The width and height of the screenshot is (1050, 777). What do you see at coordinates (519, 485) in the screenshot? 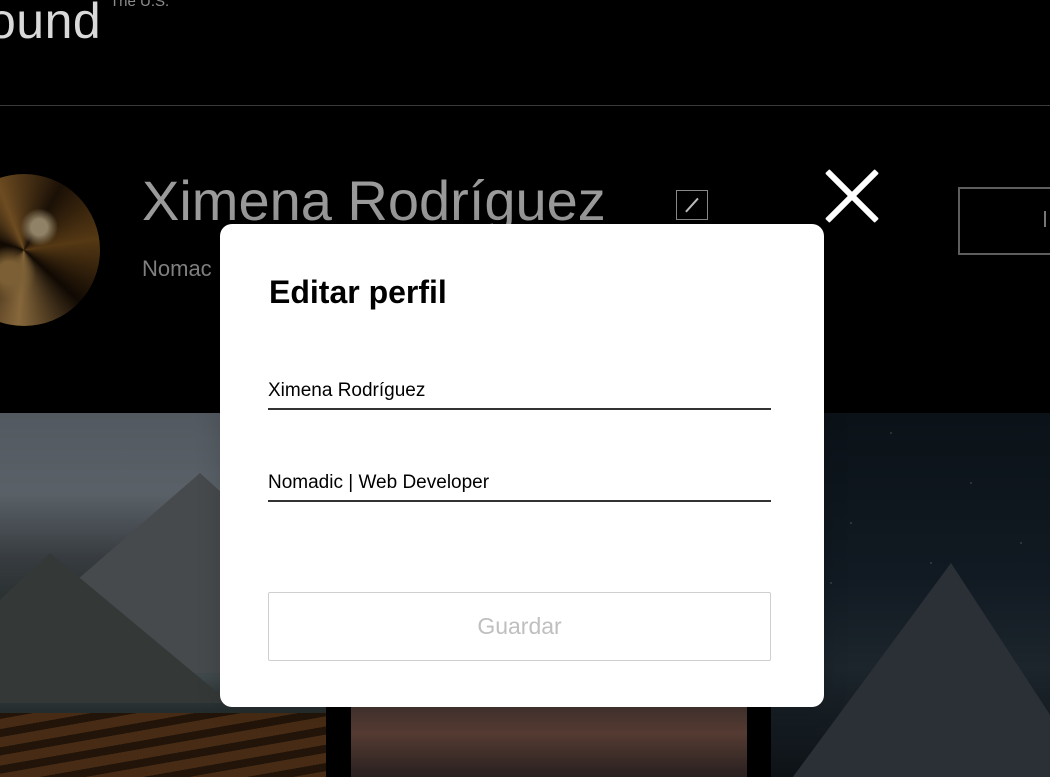
I see `bio-input` at bounding box center [519, 485].